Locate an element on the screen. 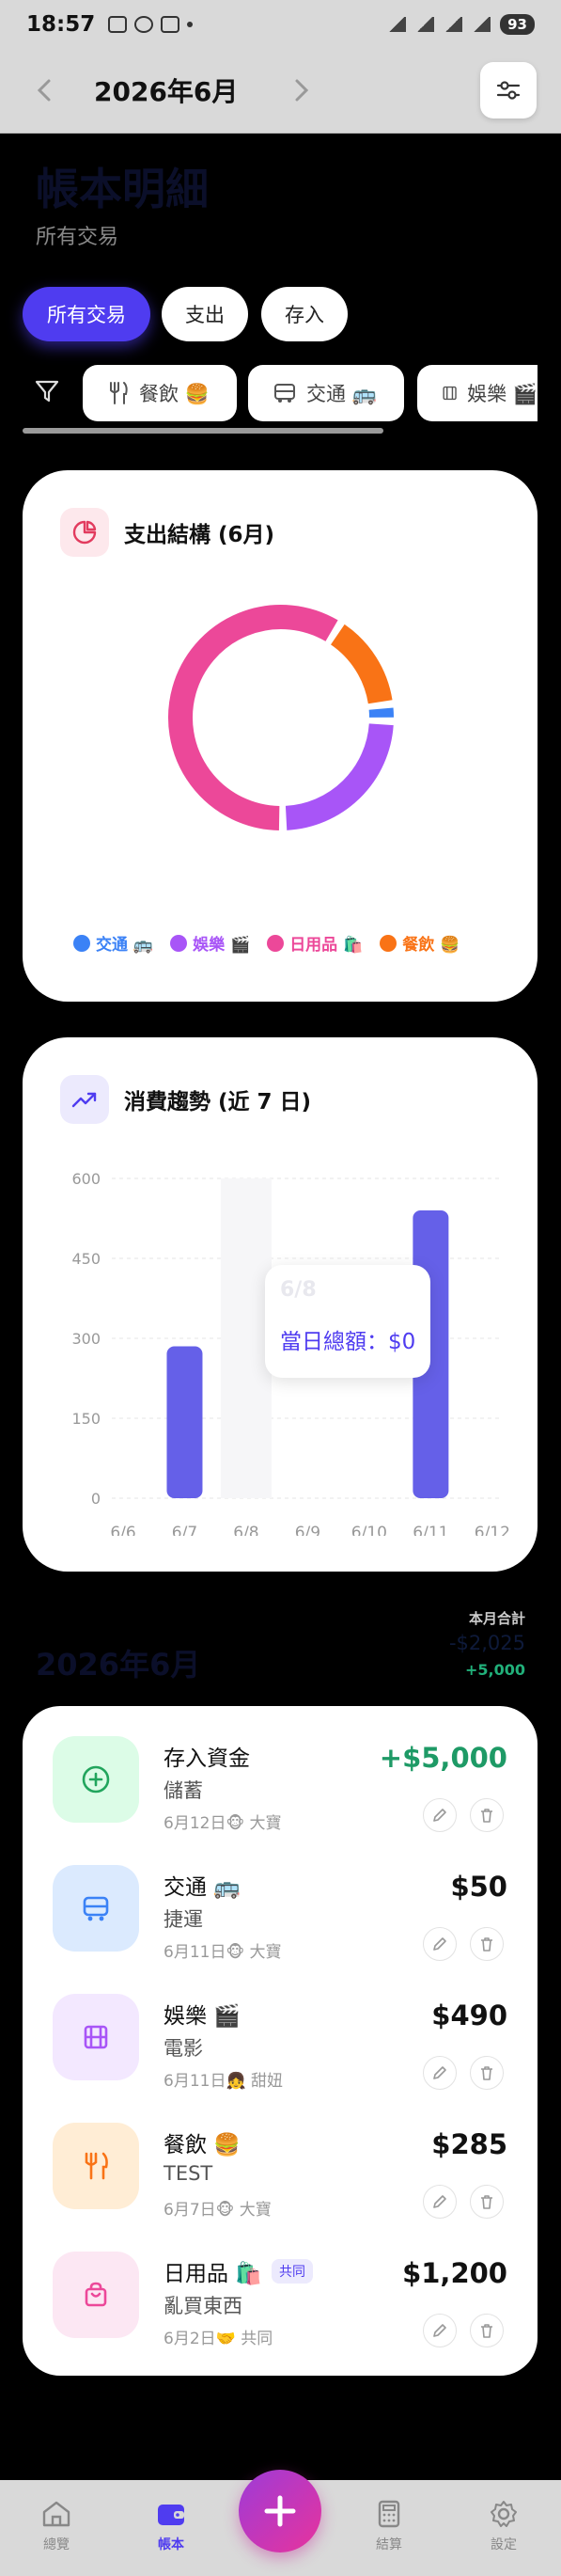 The width and height of the screenshot is (561, 2576). legend-item: 日用品 🛍️ is located at coordinates (315, 943).